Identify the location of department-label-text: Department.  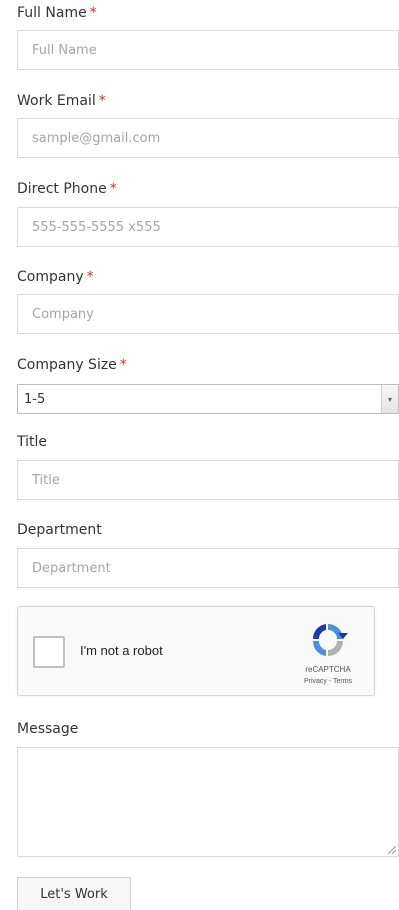
(59, 530).